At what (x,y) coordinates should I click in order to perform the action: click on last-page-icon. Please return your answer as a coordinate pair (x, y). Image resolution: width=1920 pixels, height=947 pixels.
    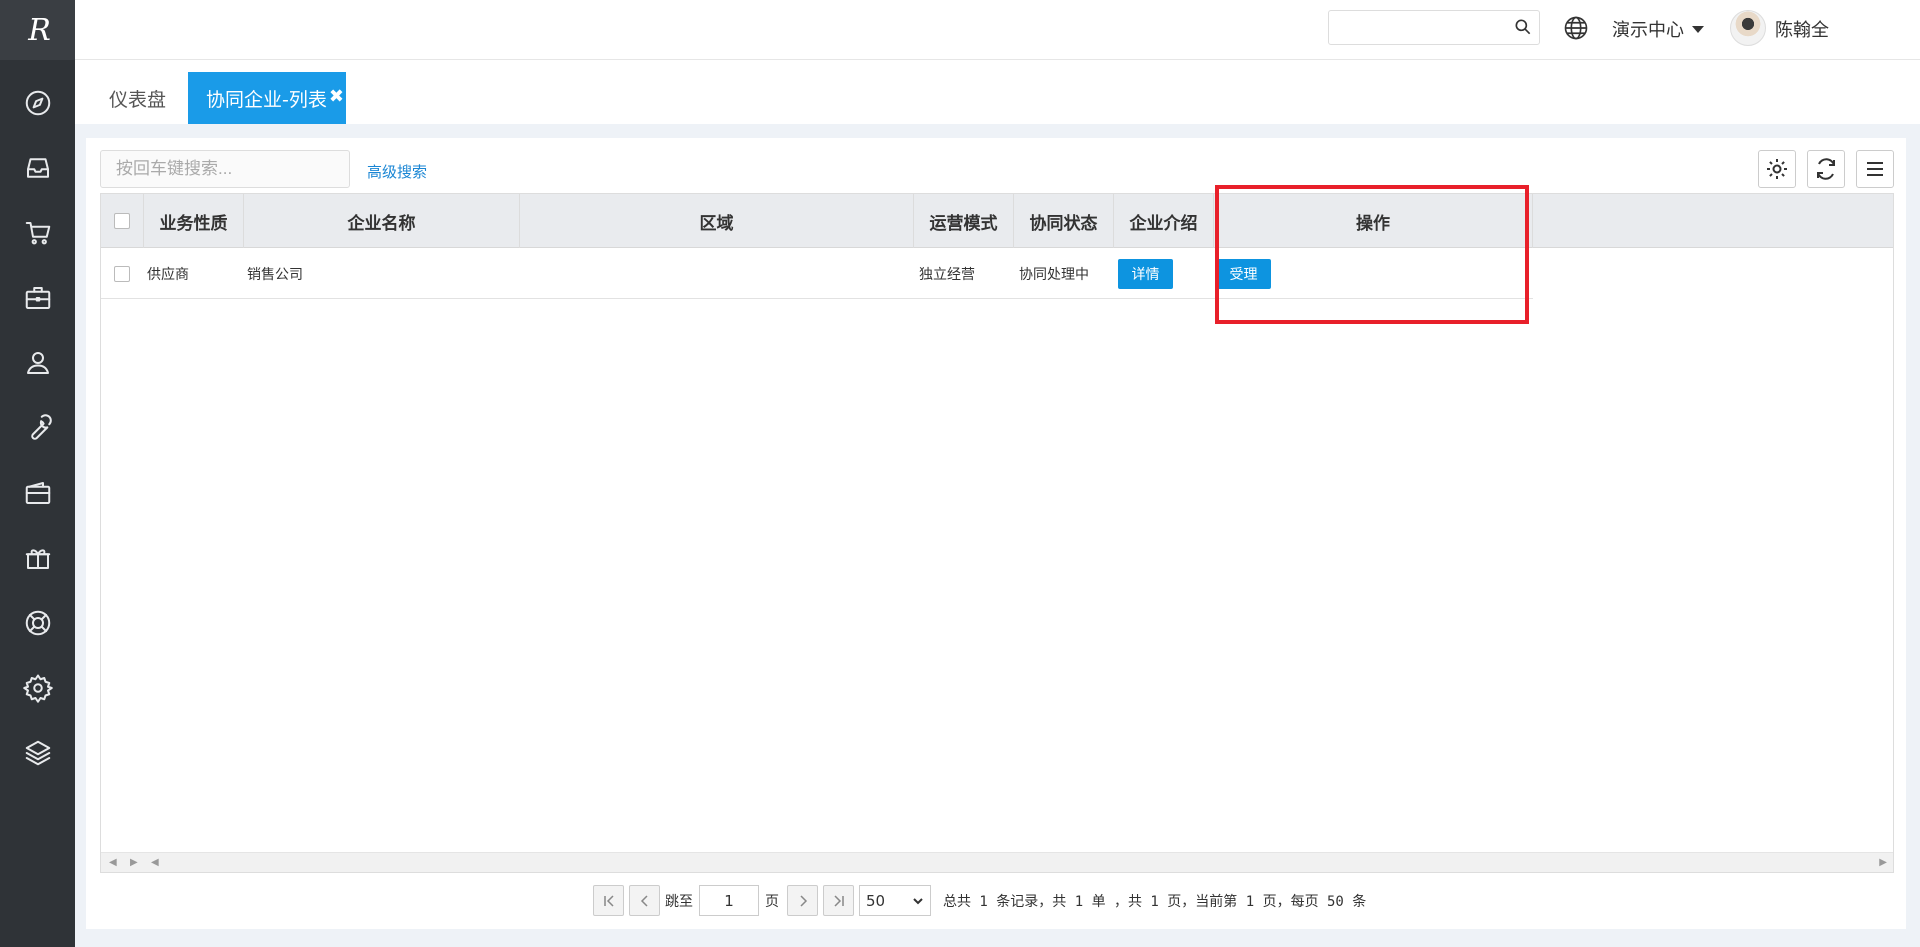
    Looking at the image, I should click on (838, 900).